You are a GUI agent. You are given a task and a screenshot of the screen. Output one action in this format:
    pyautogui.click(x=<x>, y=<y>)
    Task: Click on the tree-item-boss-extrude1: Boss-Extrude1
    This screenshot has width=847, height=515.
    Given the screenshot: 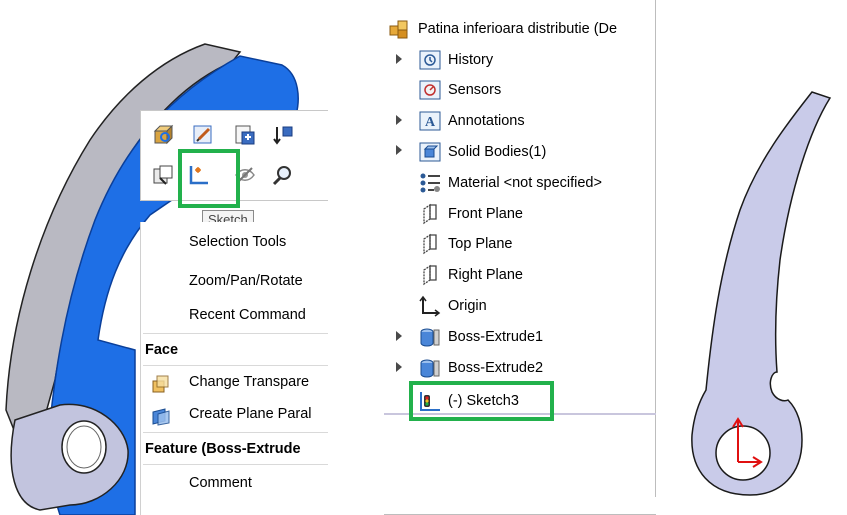 What is the action you would take?
    pyautogui.click(x=480, y=337)
    